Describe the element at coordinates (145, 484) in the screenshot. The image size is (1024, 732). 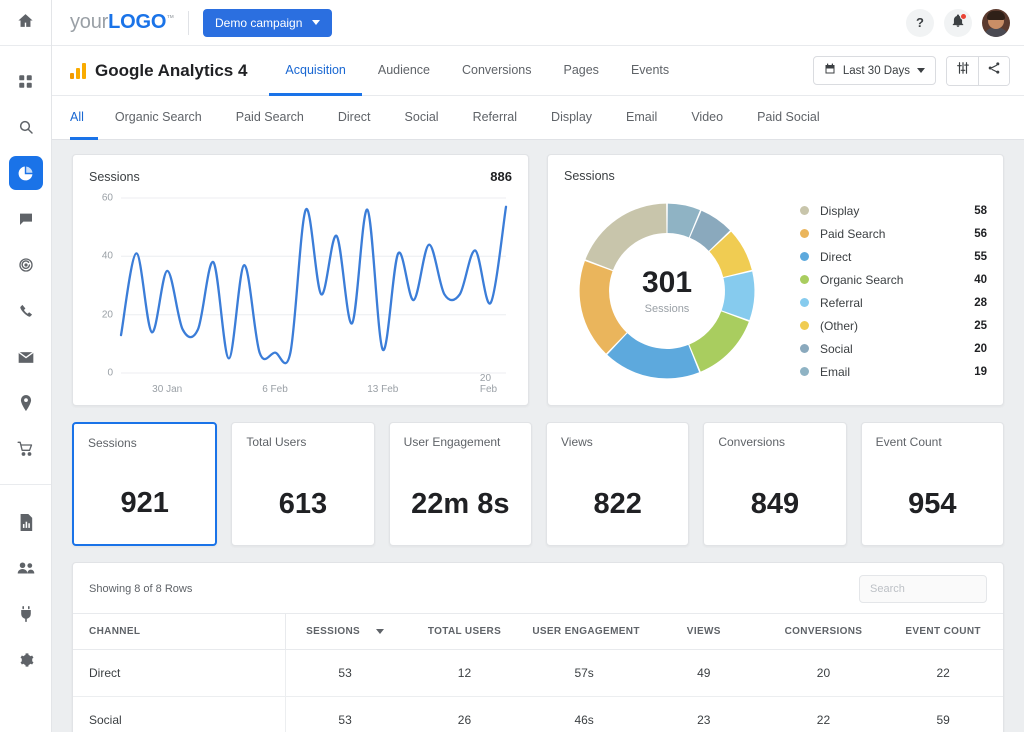
I see `kpi-card: Sessions 921` at that location.